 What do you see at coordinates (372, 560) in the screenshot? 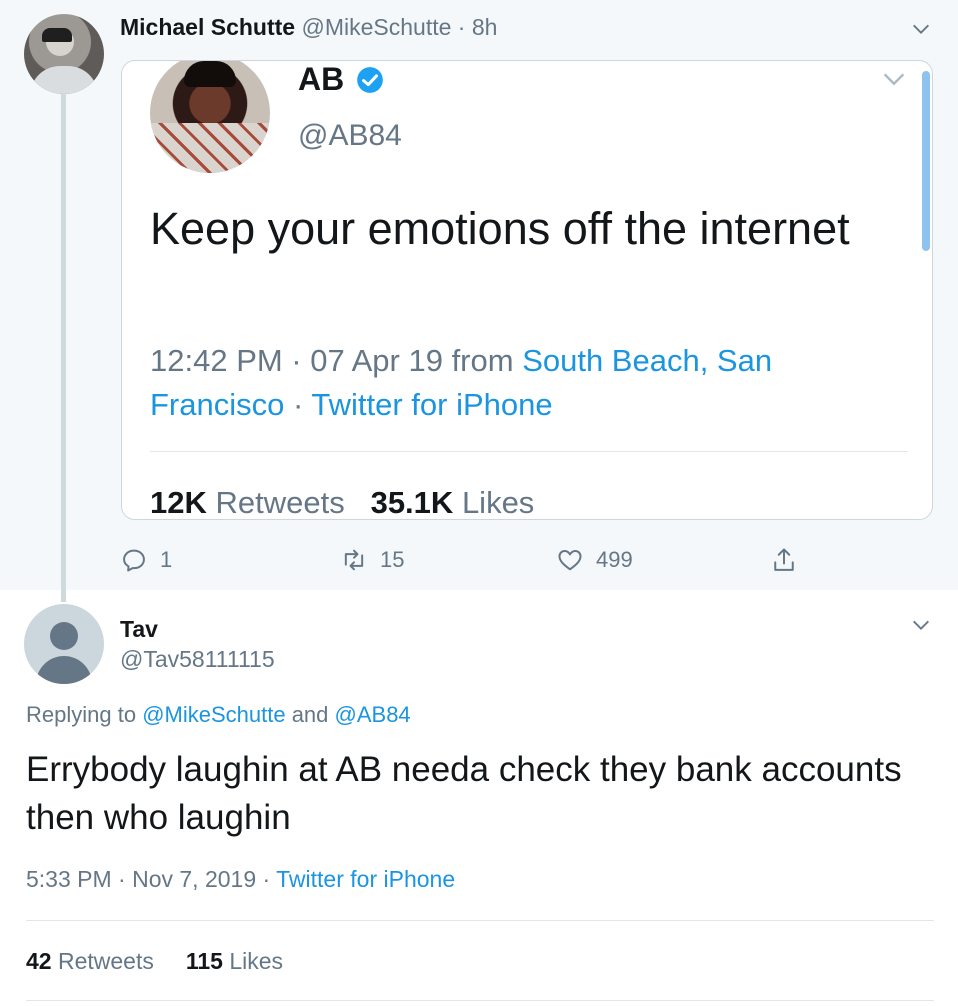
I see `retweet-button: 15` at bounding box center [372, 560].